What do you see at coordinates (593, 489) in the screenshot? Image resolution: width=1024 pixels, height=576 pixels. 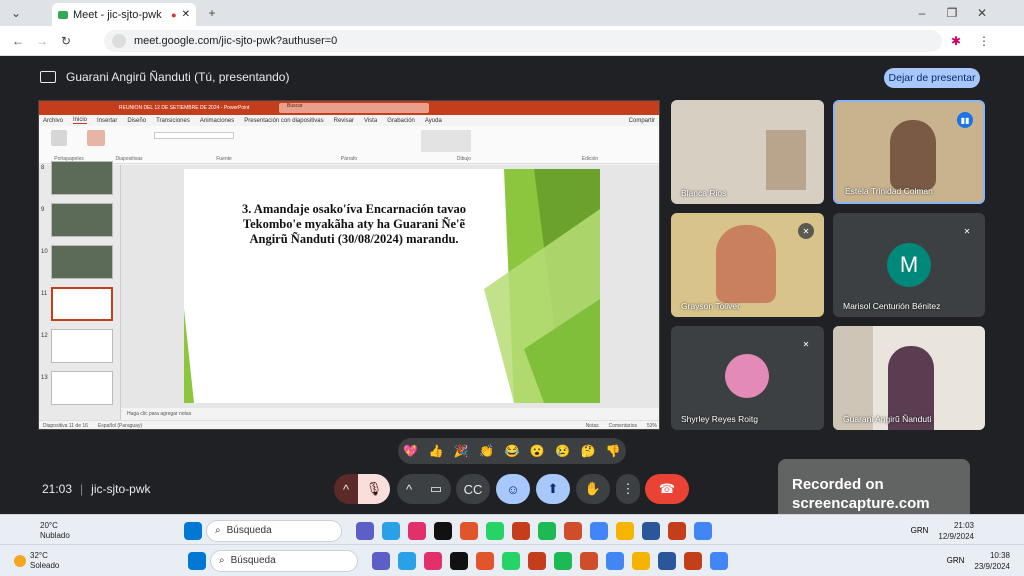 I see `raise-hand-button: ✋` at bounding box center [593, 489].